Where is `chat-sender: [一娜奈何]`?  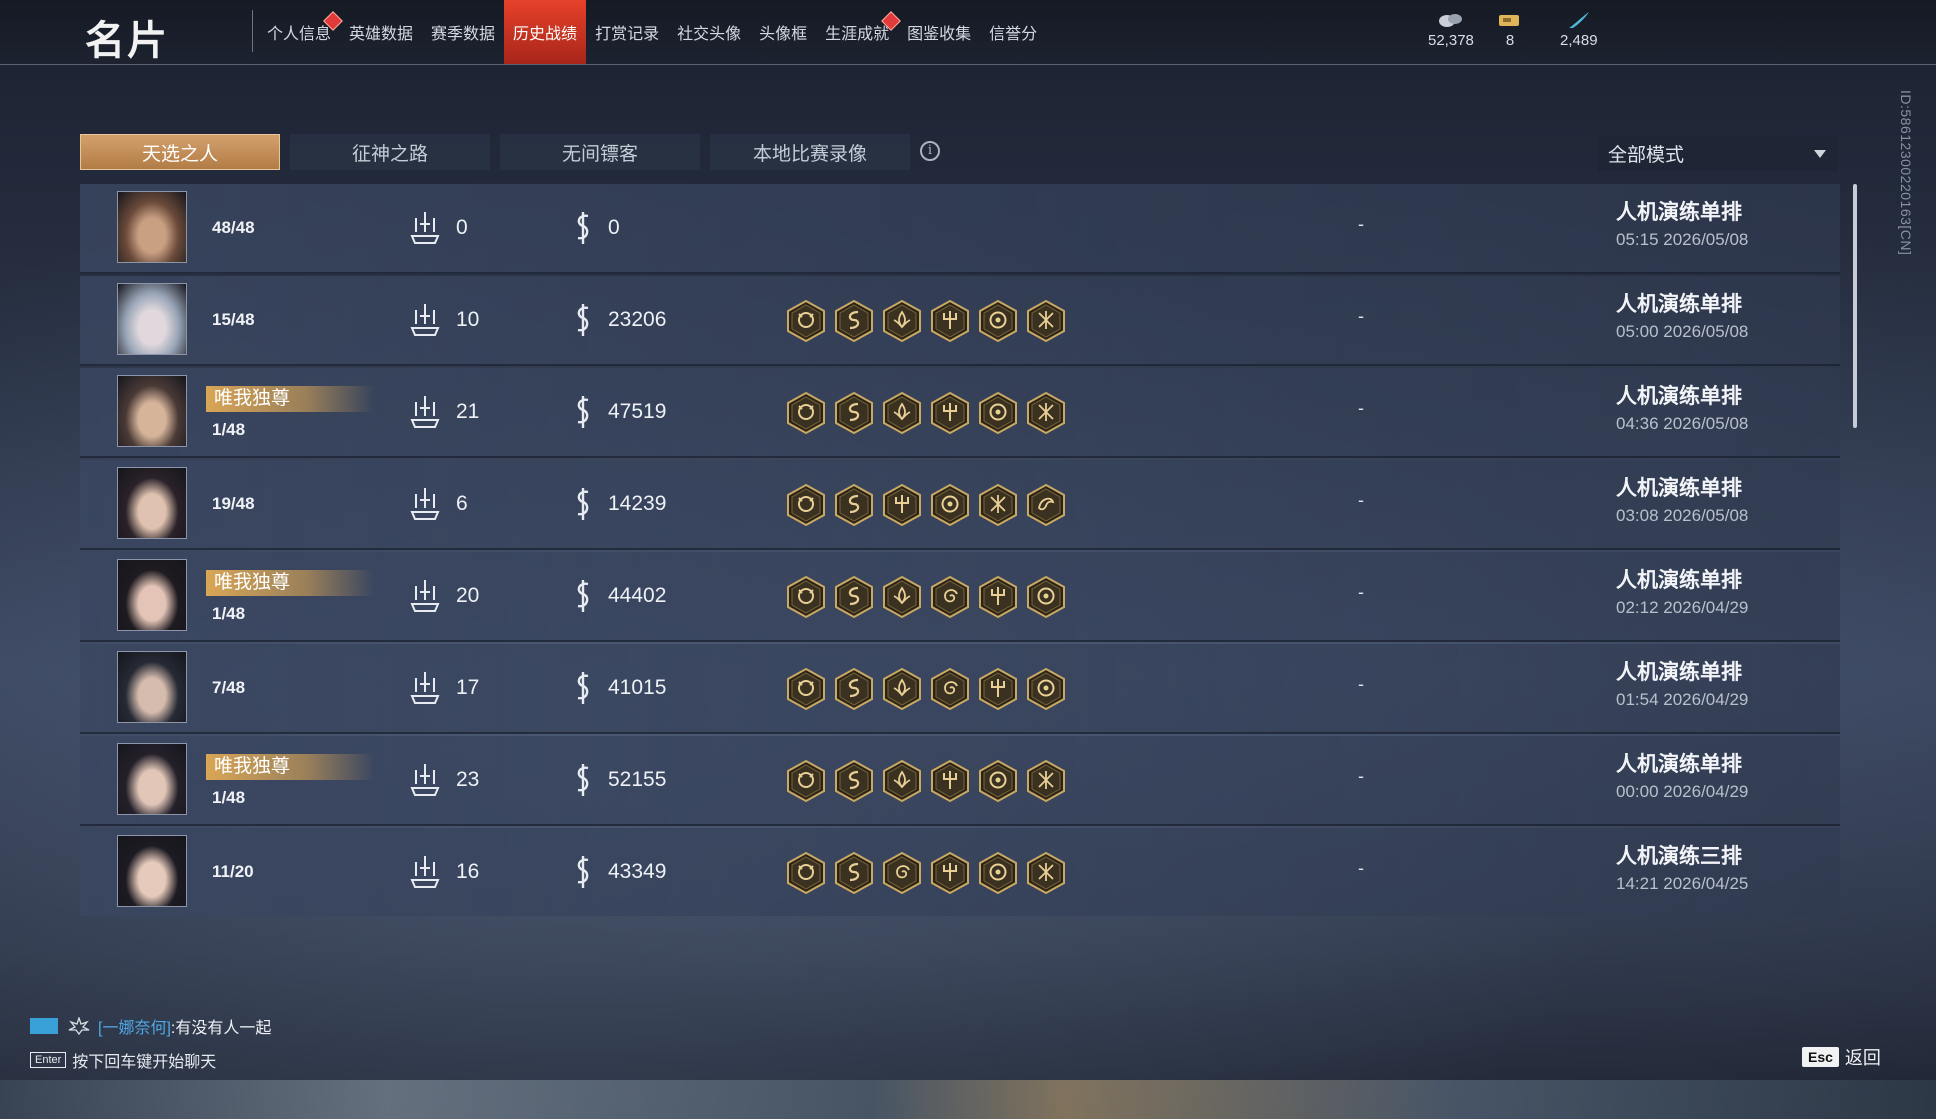
chat-sender: [一娜奈何] is located at coordinates (134, 1026).